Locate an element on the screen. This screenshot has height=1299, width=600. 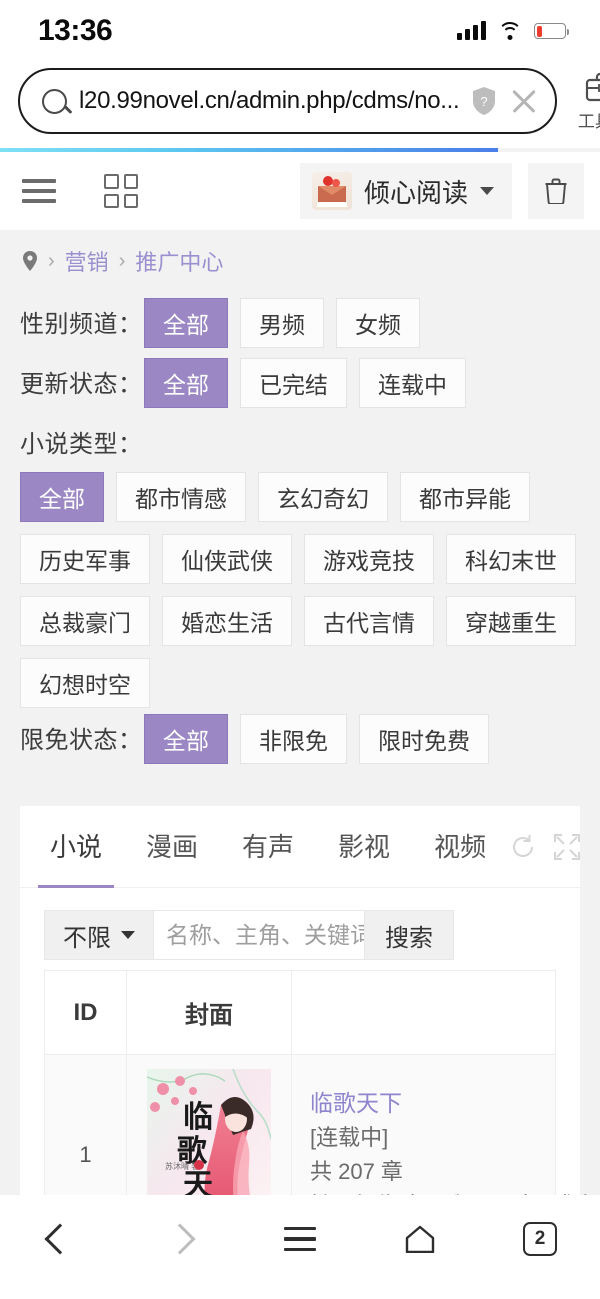
toolbox-button: 工具箱 is located at coordinates (583, 101).